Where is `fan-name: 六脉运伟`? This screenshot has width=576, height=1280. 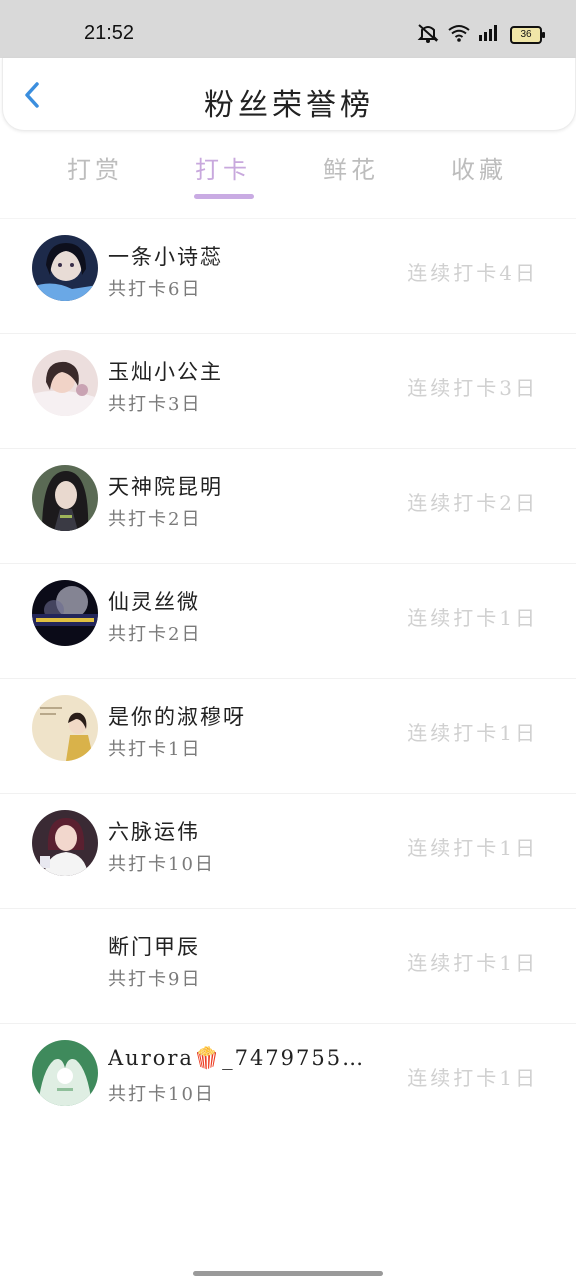
fan-name: 六脉运伟 is located at coordinates (154, 832).